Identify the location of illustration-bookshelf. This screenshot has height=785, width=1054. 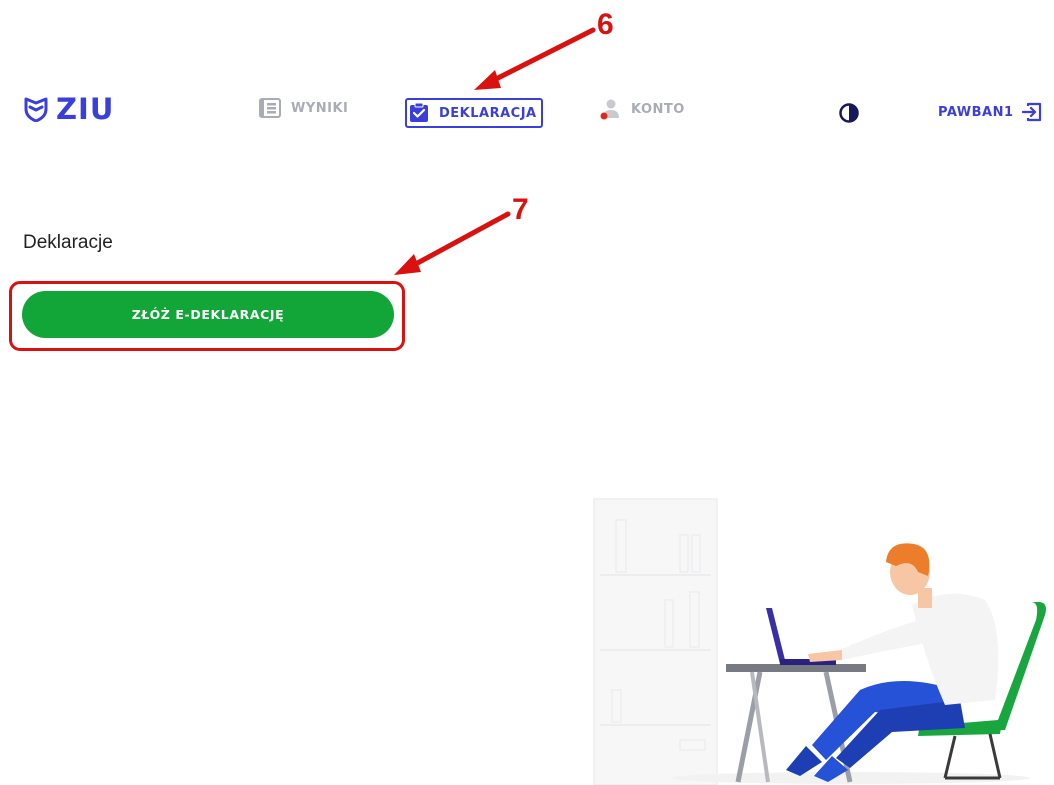
(655, 641).